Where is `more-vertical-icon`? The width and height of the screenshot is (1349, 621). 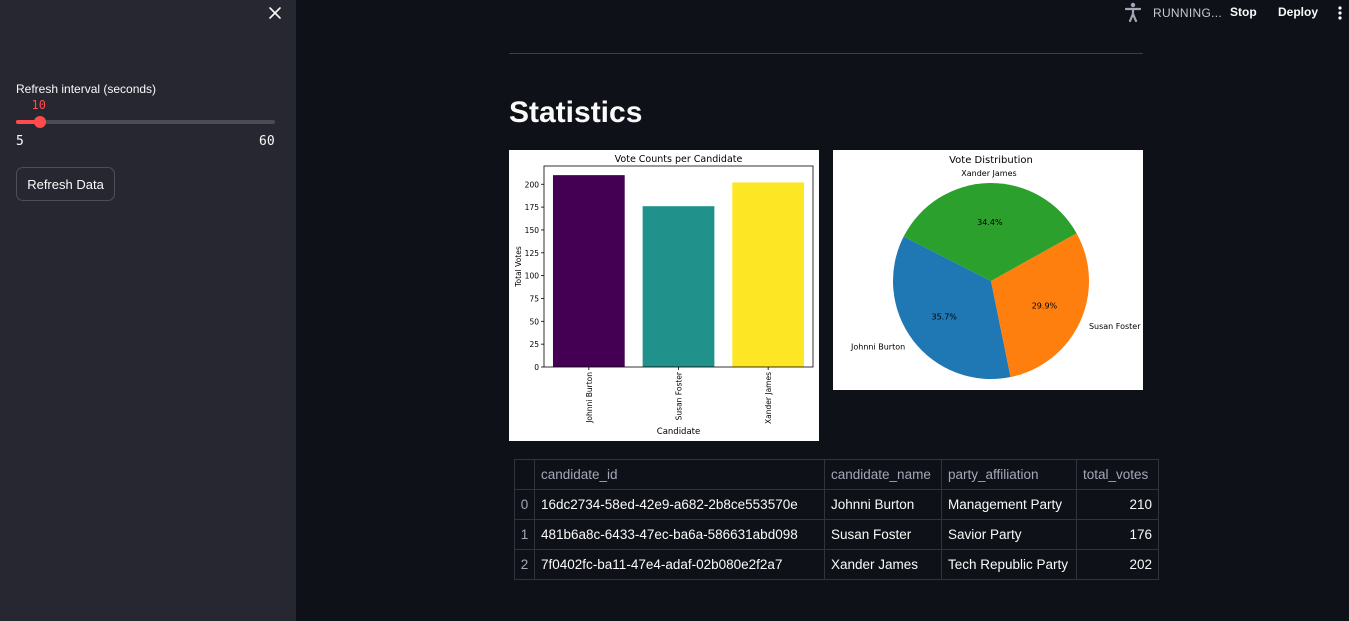
more-vertical-icon is located at coordinates (1340, 13).